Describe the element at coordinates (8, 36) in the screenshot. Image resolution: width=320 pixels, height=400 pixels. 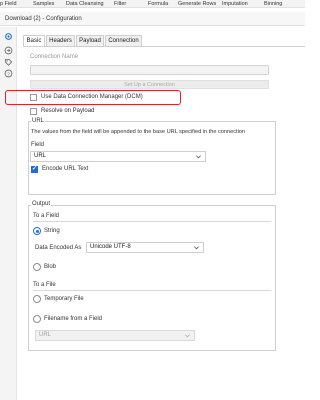
I see `gear-icon` at that location.